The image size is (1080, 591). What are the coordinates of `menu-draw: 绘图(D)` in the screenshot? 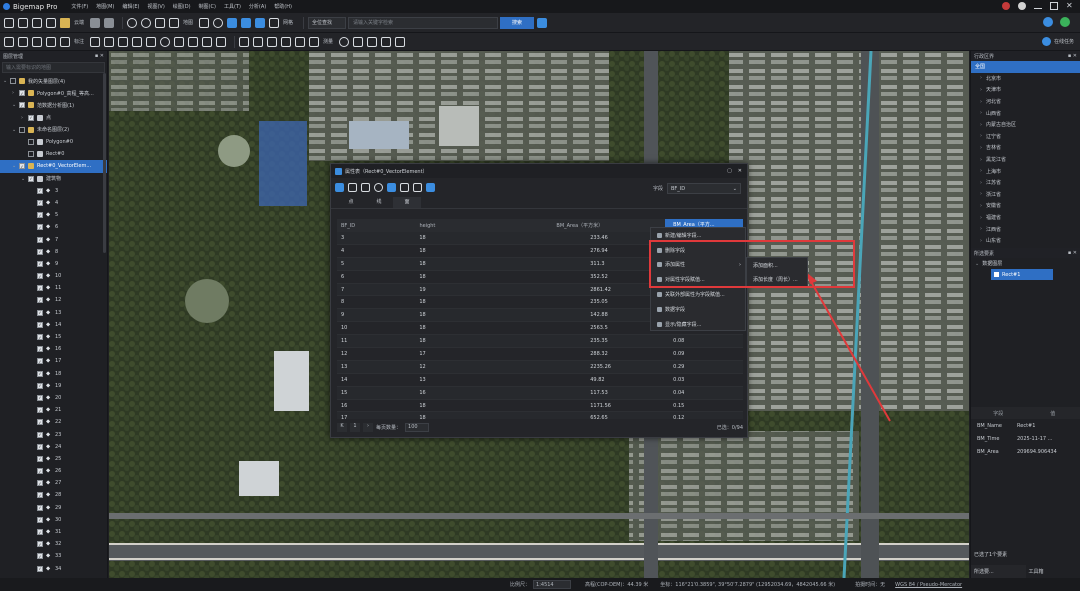 It's located at (182, 6).